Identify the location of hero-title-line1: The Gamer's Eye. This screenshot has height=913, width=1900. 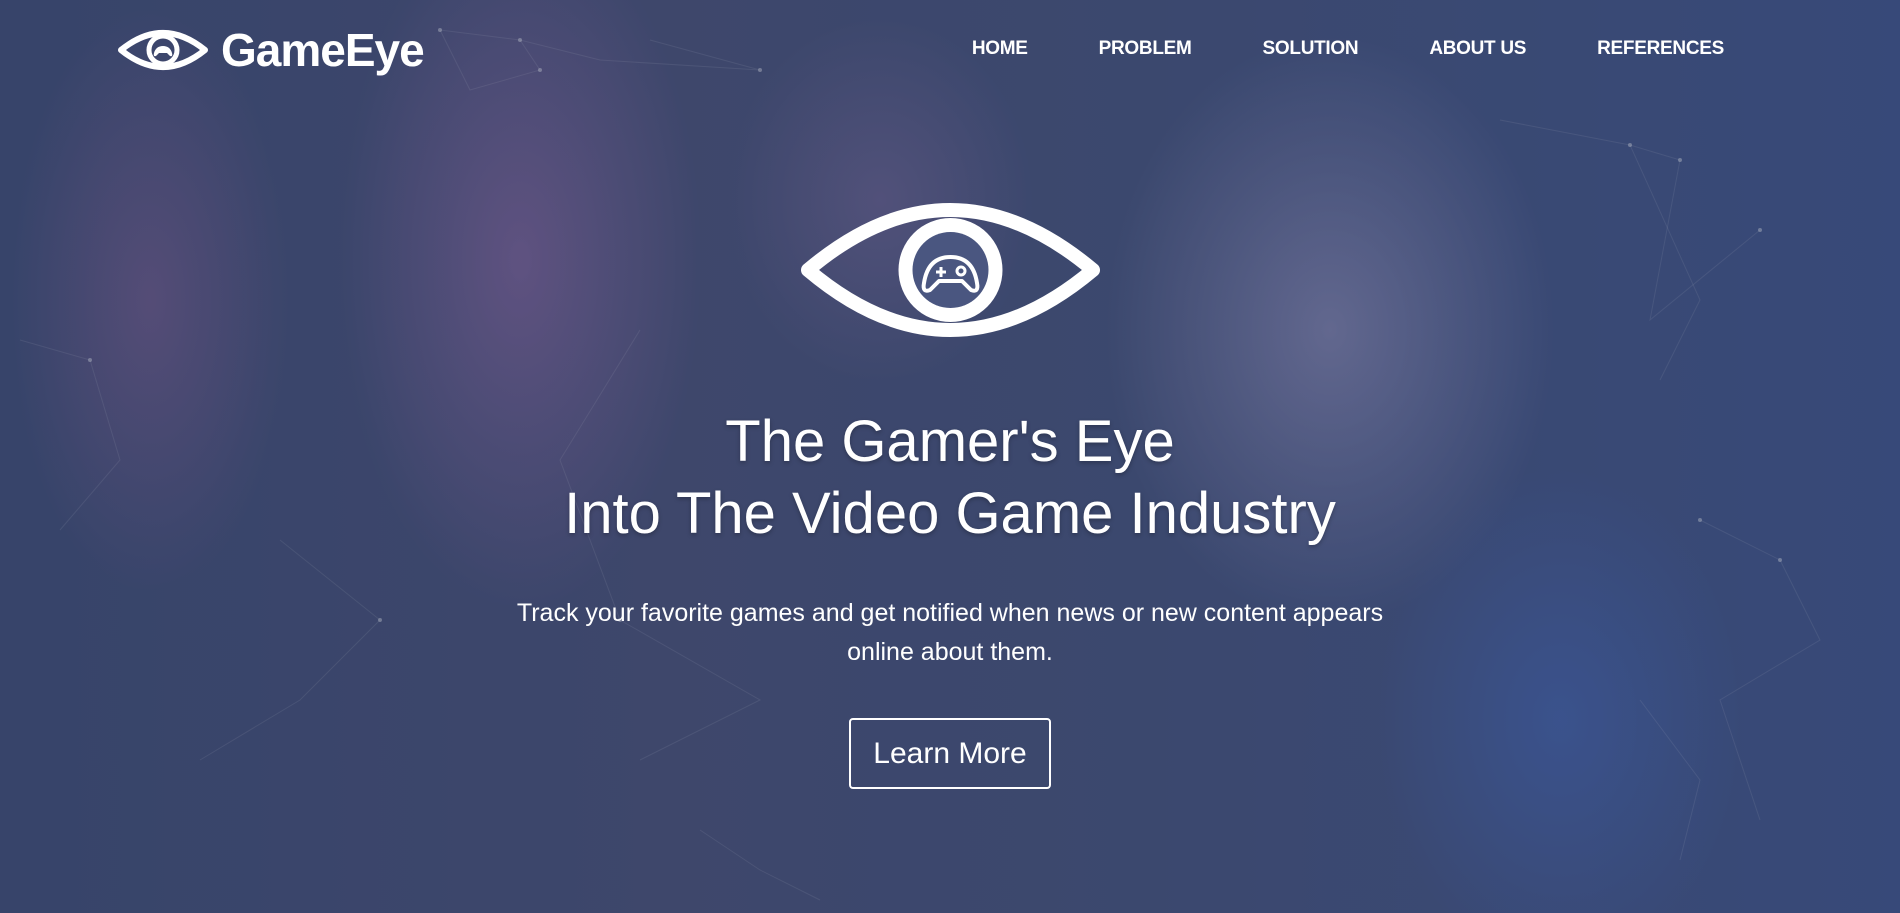
(950, 441).